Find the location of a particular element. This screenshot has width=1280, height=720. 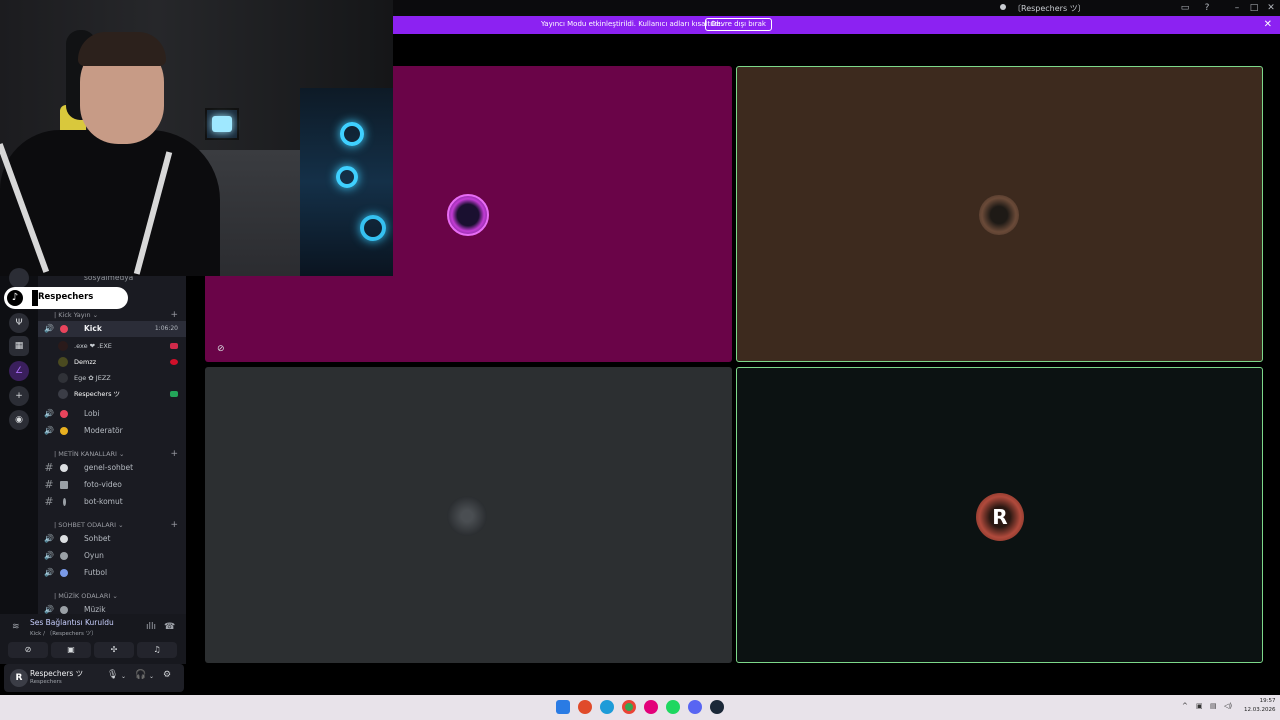

spotify-icon is located at coordinates (673, 707).